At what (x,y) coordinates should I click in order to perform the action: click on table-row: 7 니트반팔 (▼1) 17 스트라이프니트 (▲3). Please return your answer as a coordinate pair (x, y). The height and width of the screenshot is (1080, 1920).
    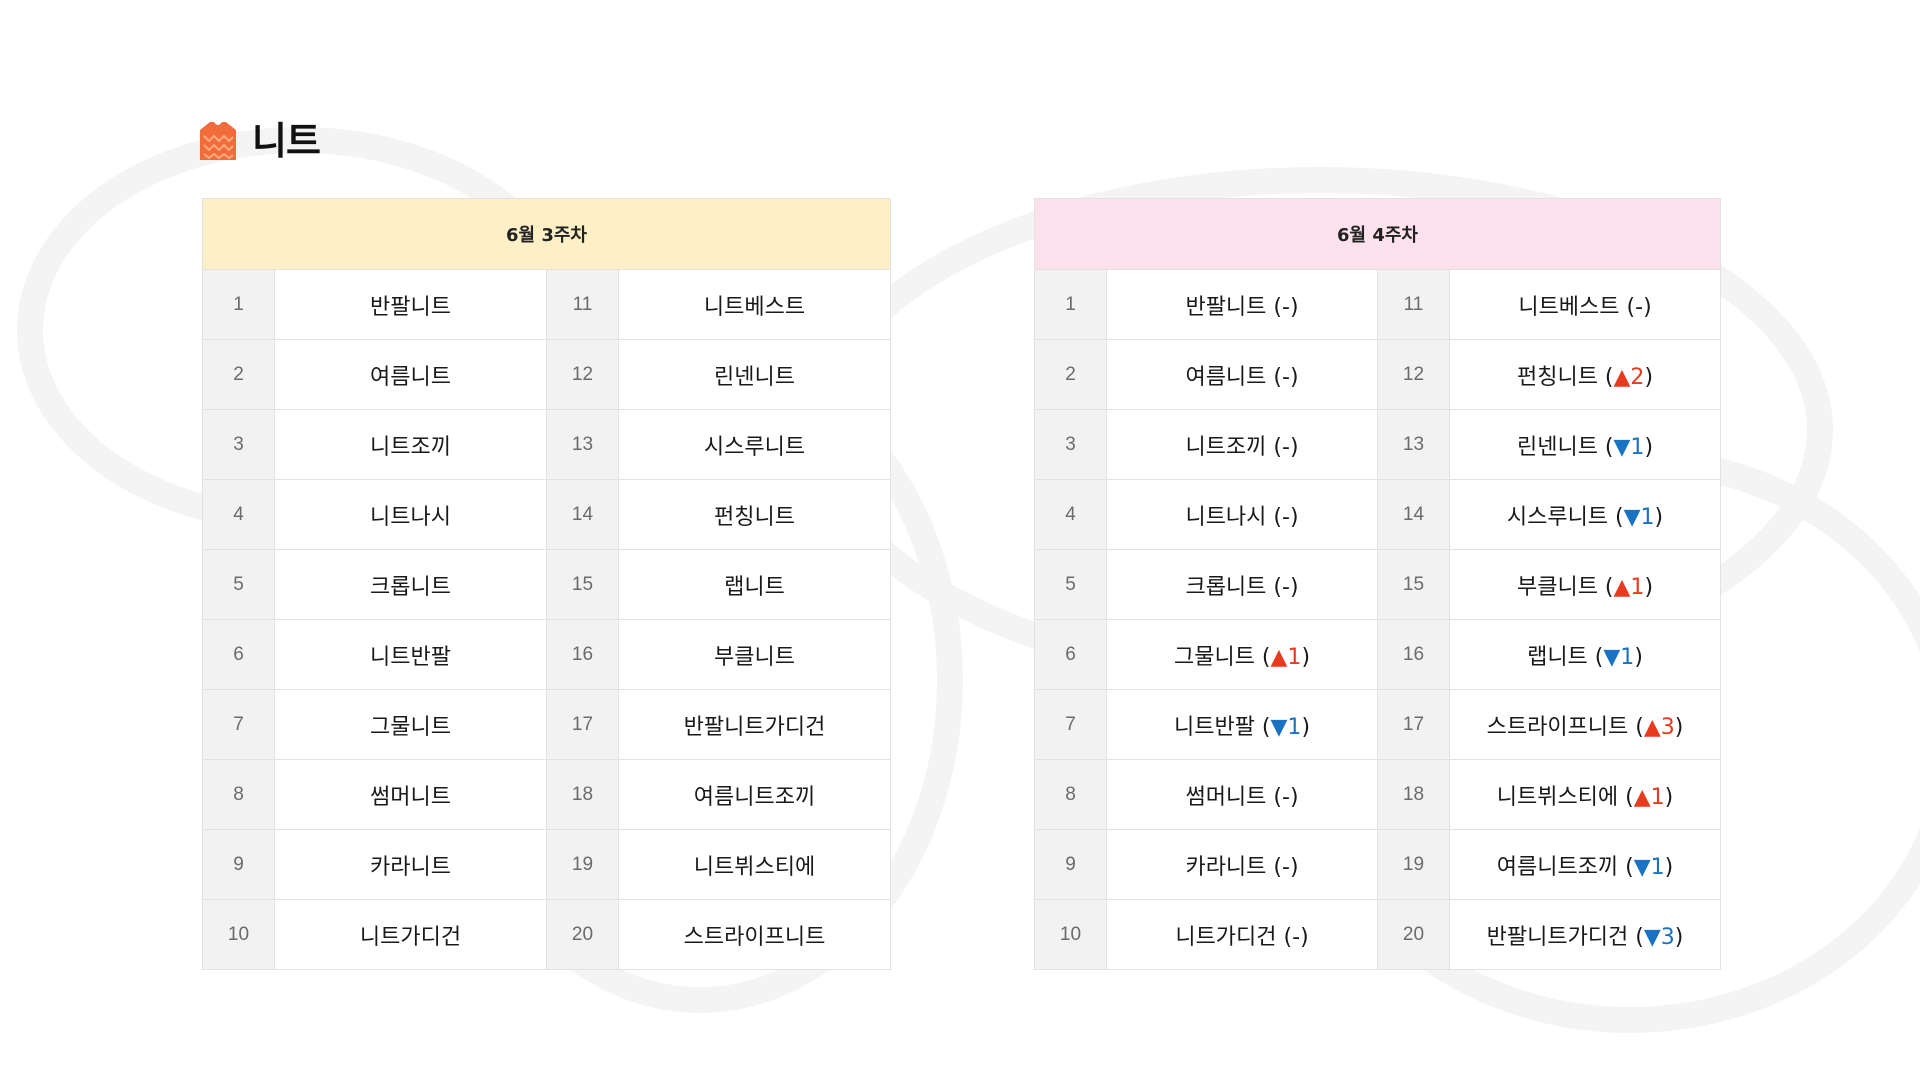
    Looking at the image, I should click on (1377, 724).